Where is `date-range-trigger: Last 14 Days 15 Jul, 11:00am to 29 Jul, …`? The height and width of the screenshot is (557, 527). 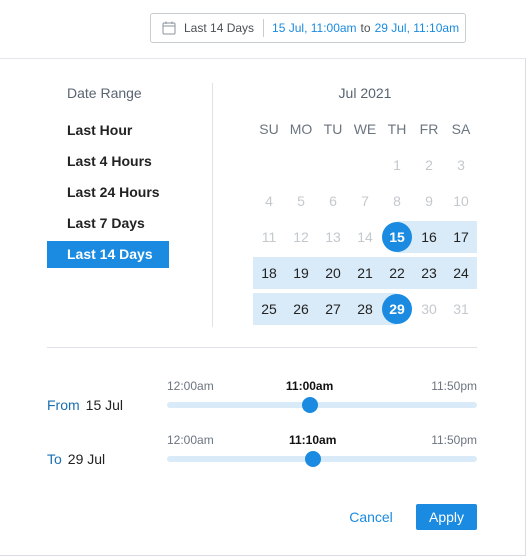 date-range-trigger: Last 14 Days 15 Jul, 11:00am to 29 Jul, … is located at coordinates (308, 28).